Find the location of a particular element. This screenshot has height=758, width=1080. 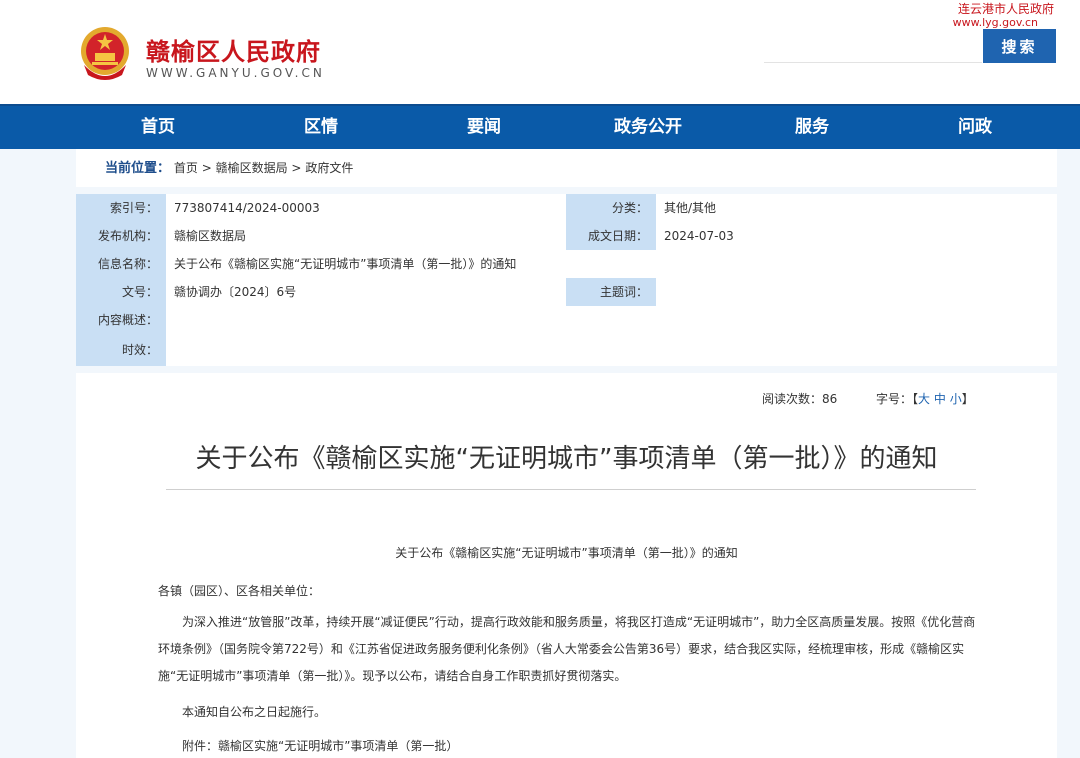

font-size-large: 大 is located at coordinates (924, 399).